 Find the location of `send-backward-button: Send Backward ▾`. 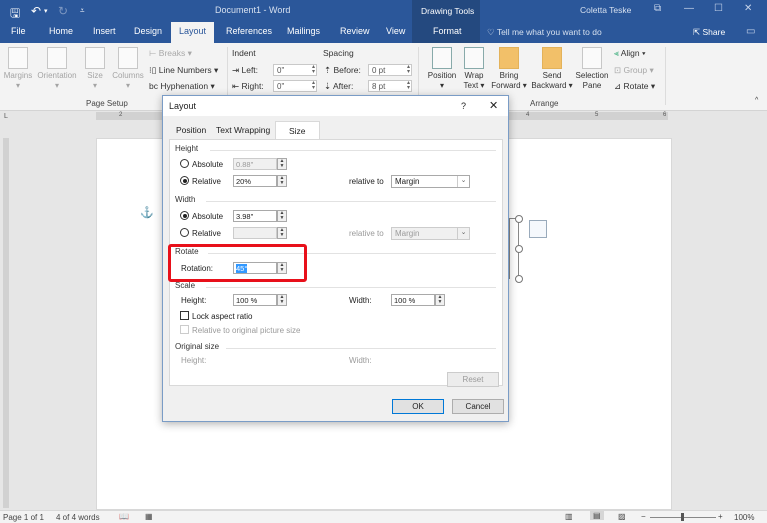

send-backward-button: Send Backward ▾ is located at coordinates (552, 69).